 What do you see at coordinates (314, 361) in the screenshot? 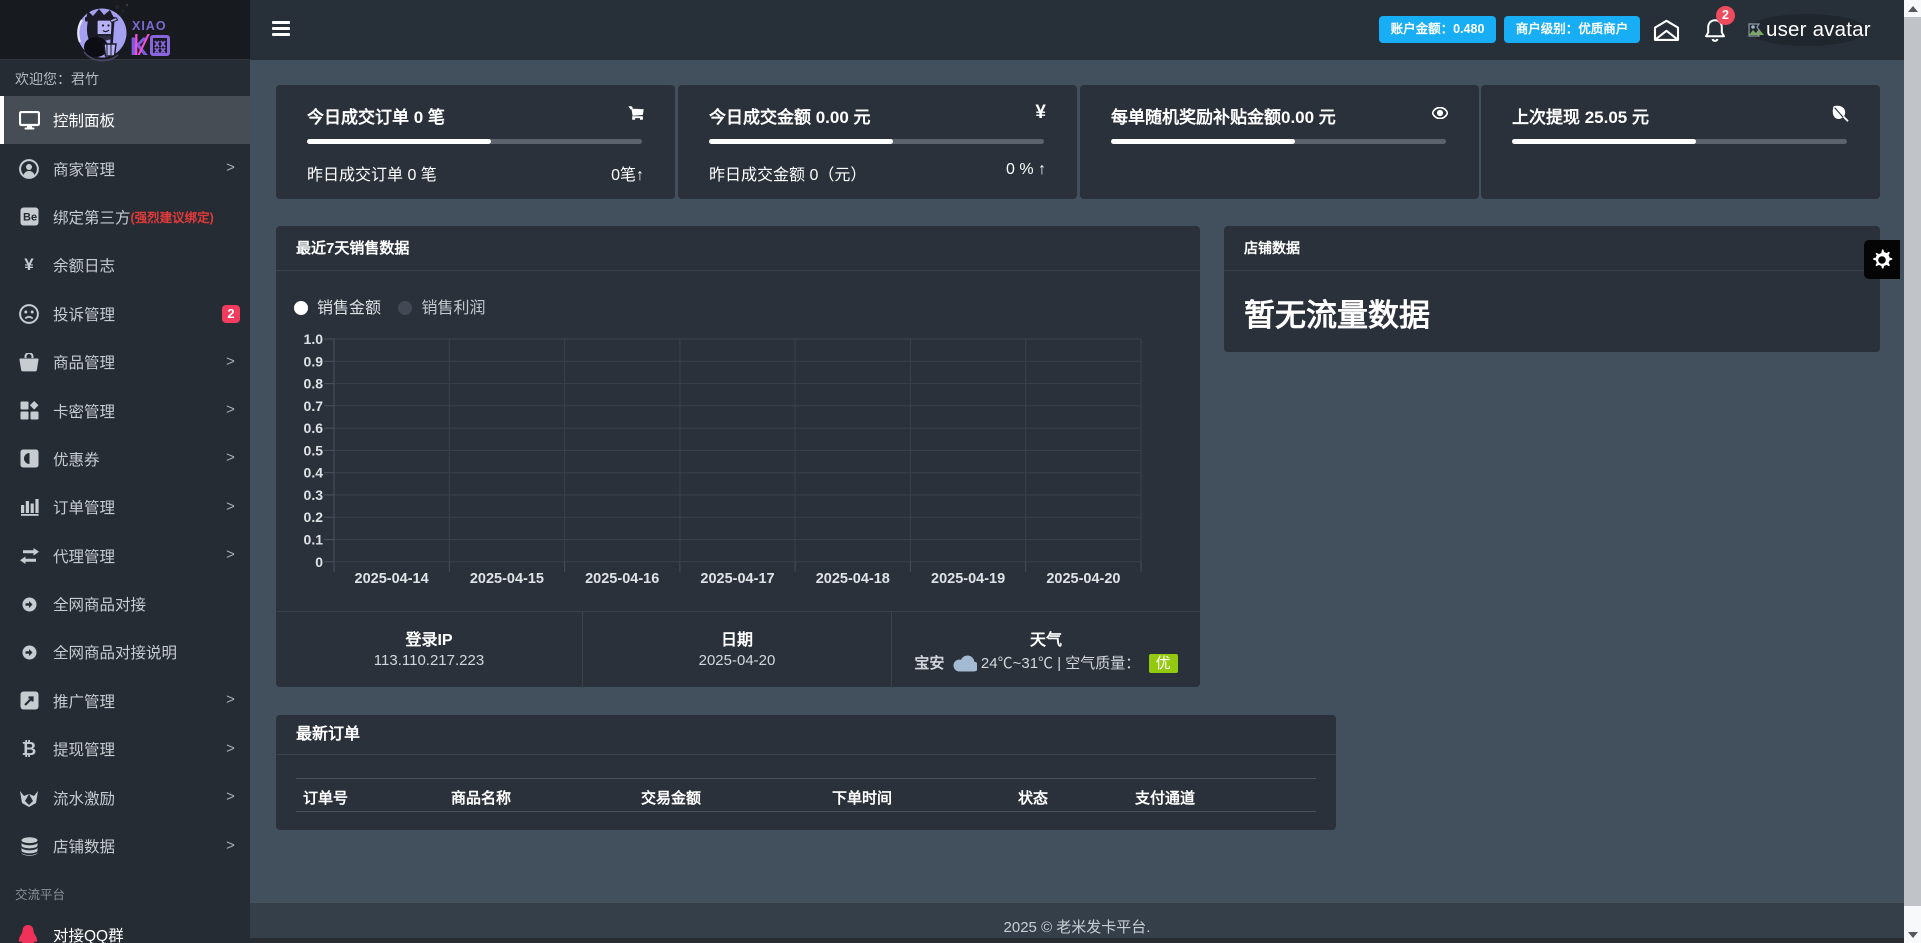
I see `svg-text: 0.9` at bounding box center [314, 361].